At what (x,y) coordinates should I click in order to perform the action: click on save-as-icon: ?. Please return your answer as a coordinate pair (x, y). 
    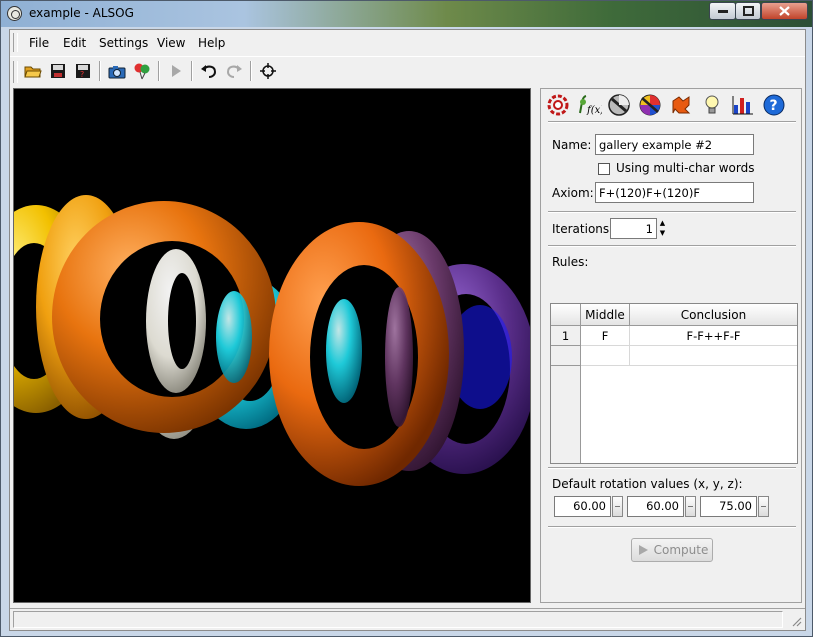
    Looking at the image, I should click on (83, 71).